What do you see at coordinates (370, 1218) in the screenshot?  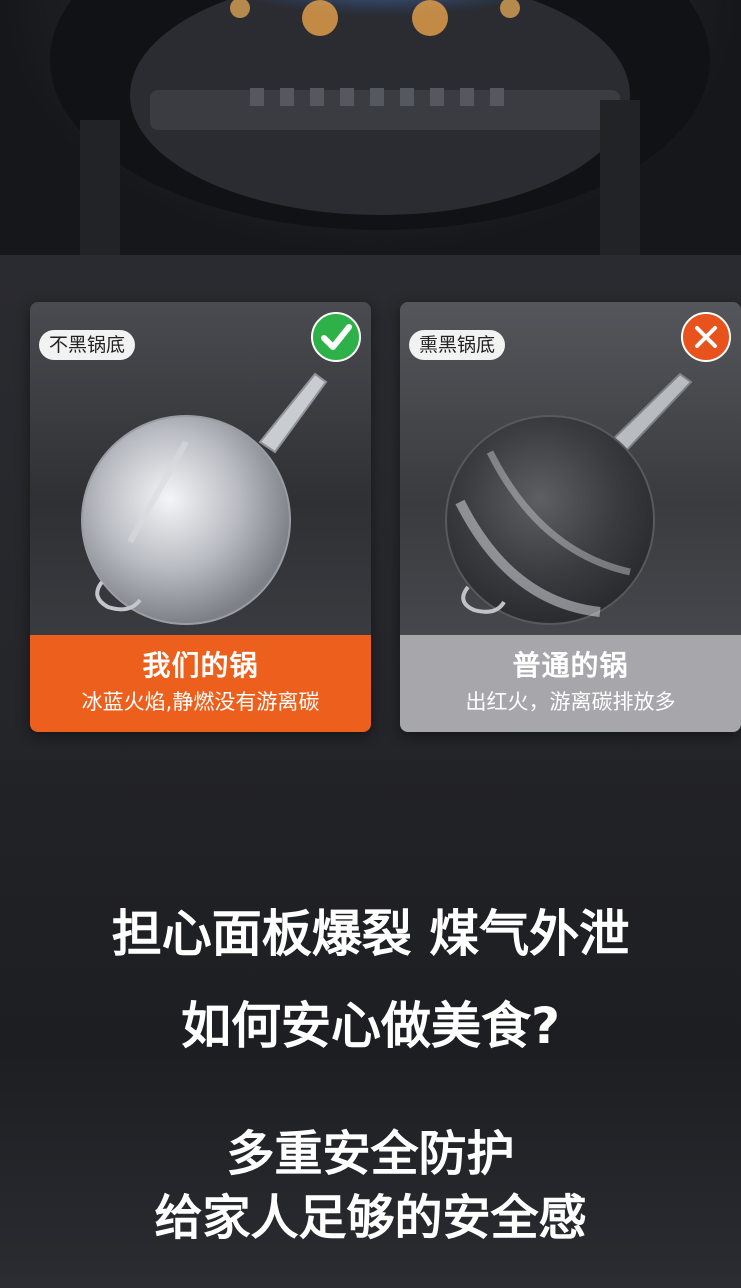 I see `slogan-line-2: 给家人足够的安全感` at bounding box center [370, 1218].